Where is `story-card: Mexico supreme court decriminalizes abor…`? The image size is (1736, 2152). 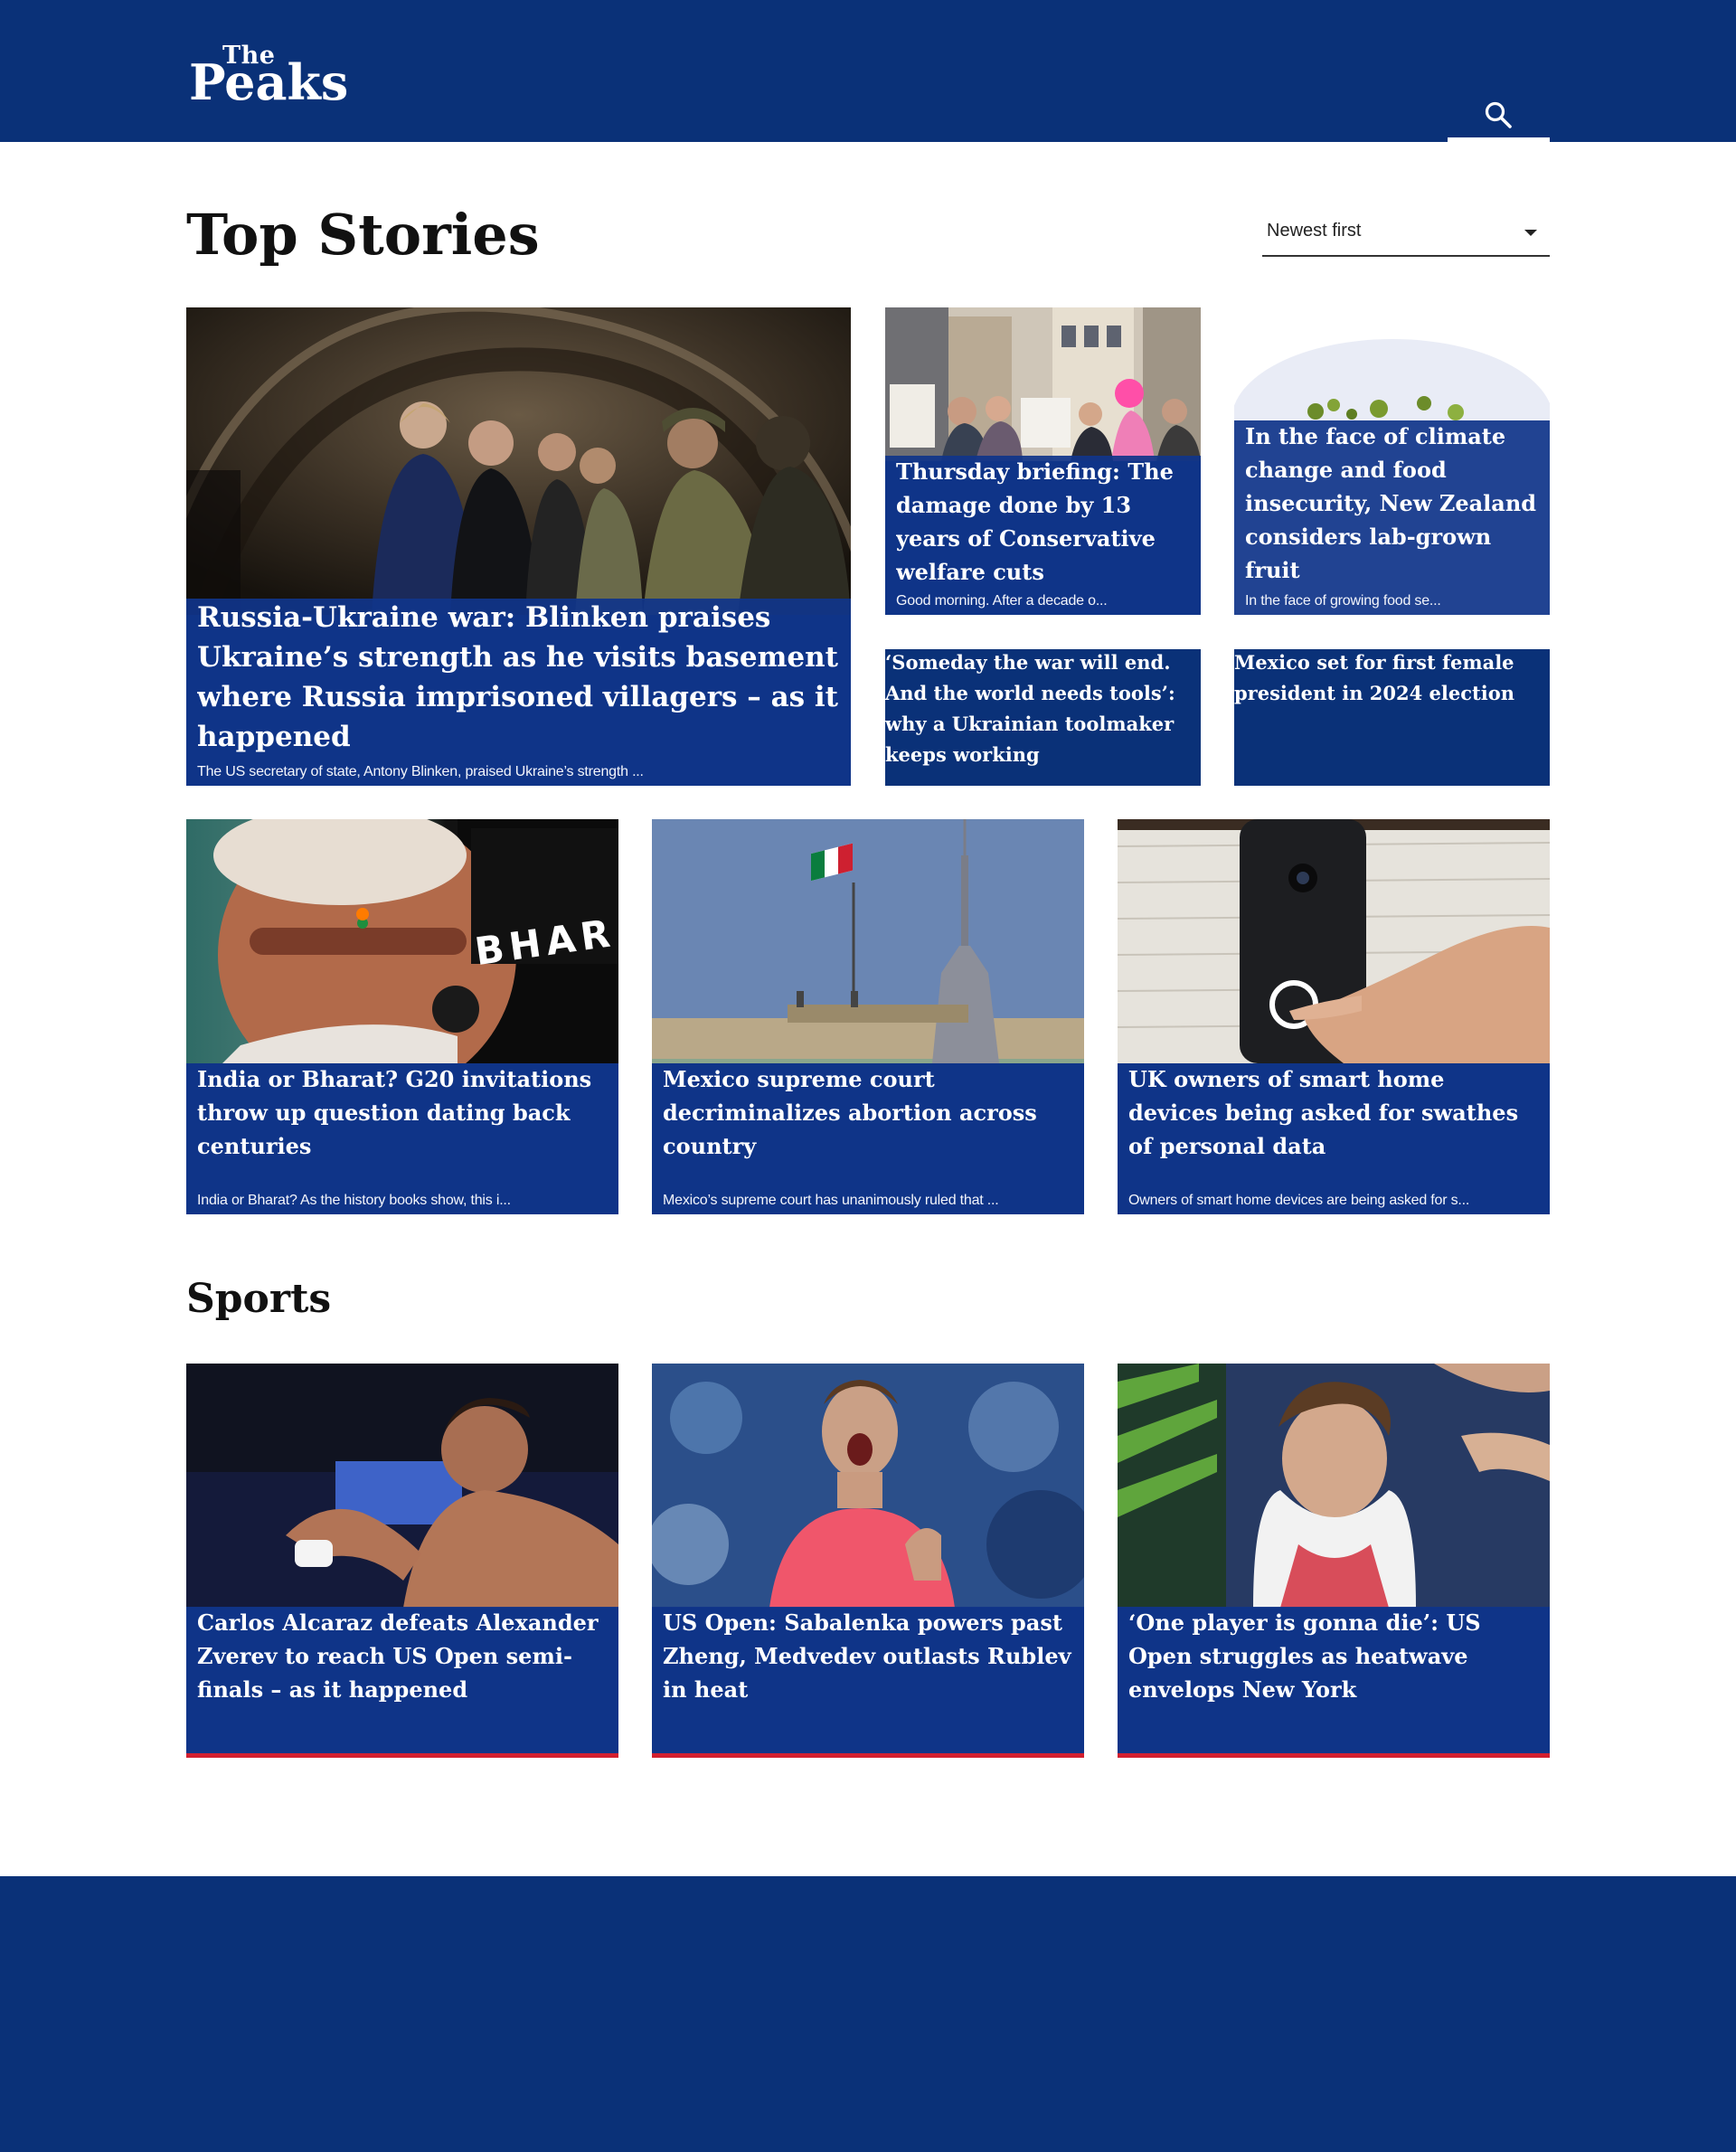
story-card: Mexico supreme court decriminalizes abor… is located at coordinates (868, 1017).